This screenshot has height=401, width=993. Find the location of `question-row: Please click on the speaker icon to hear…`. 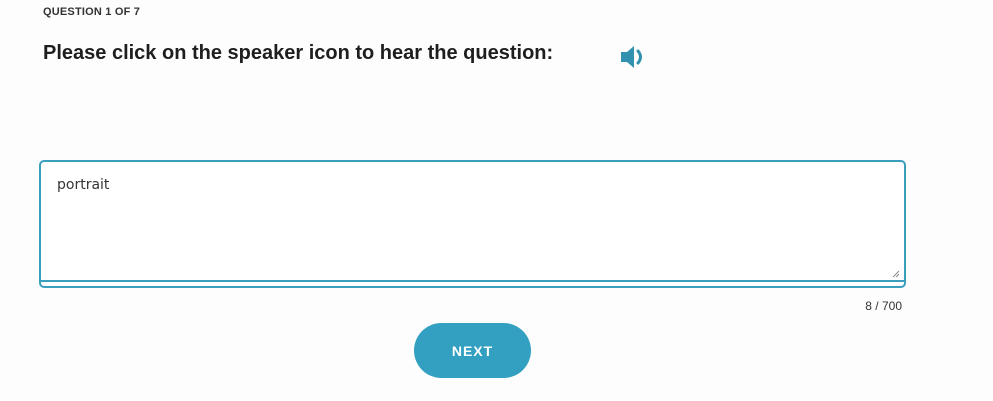

question-row: Please click on the speaker icon to hear… is located at coordinates (298, 53).